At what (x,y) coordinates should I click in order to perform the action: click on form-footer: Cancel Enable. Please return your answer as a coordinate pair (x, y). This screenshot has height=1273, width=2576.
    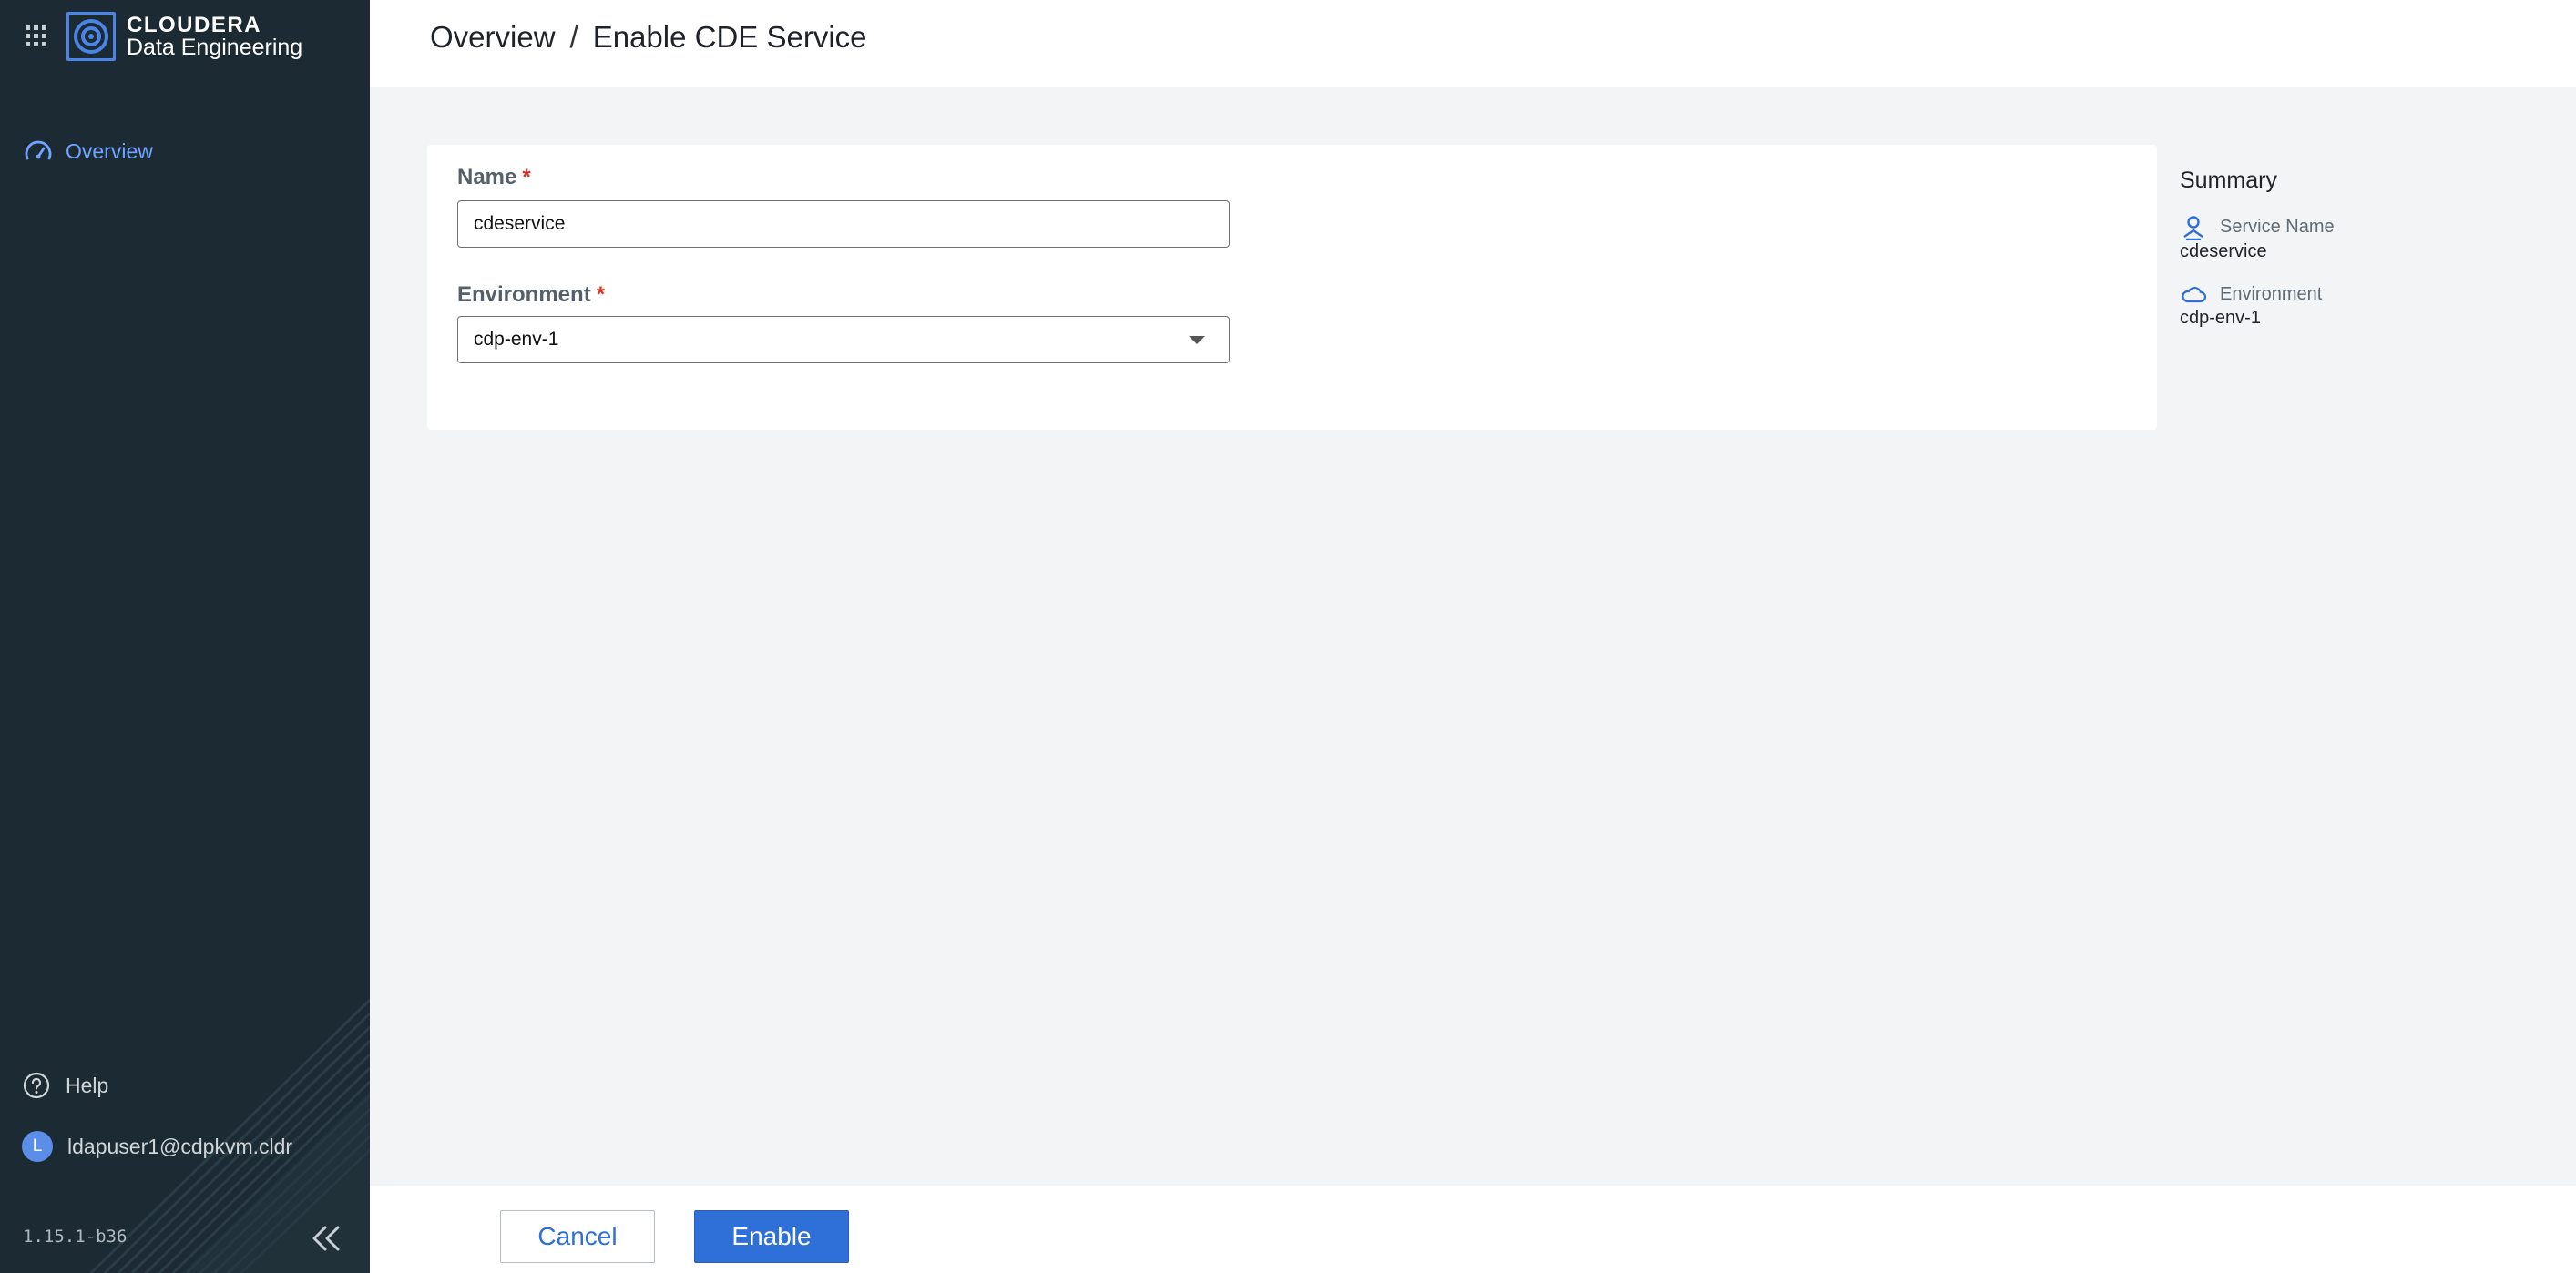
    Looking at the image, I should click on (1473, 1229).